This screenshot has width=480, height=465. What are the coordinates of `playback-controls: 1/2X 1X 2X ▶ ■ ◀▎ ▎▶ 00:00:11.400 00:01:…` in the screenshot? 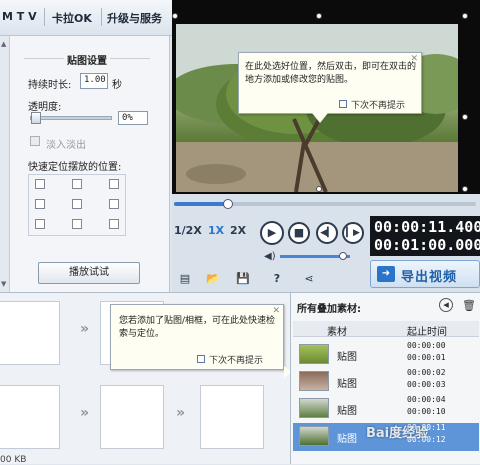 It's located at (326, 243).